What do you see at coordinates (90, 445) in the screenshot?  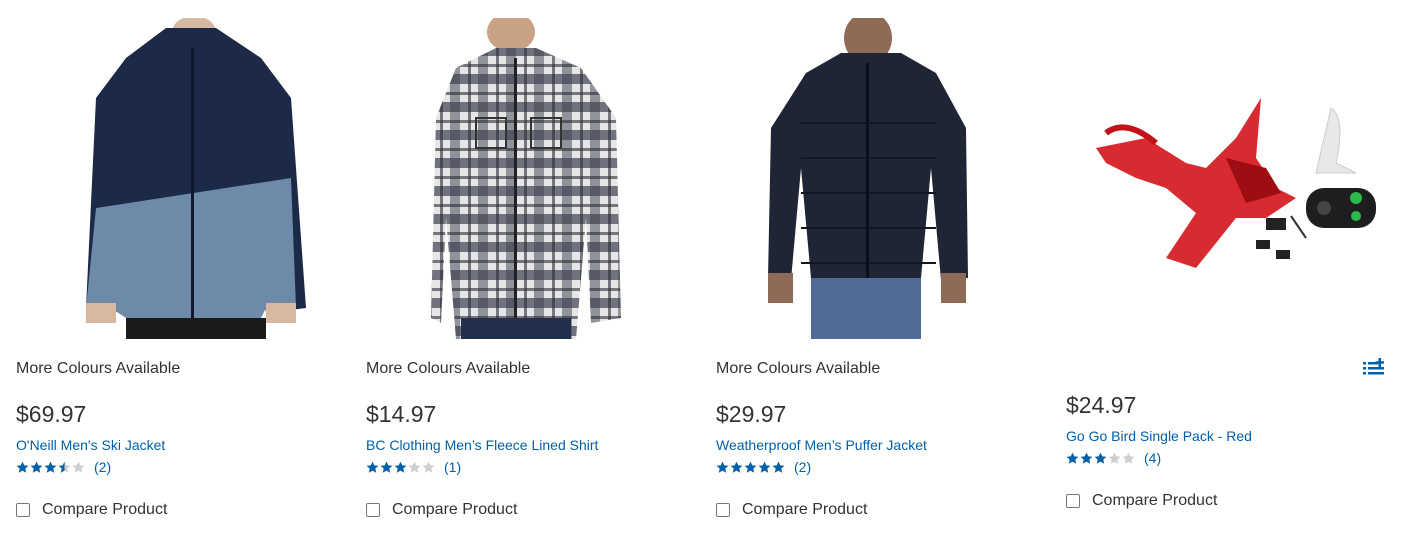 I see `product-title-link: O'Neill Men's Ski Jacket` at bounding box center [90, 445].